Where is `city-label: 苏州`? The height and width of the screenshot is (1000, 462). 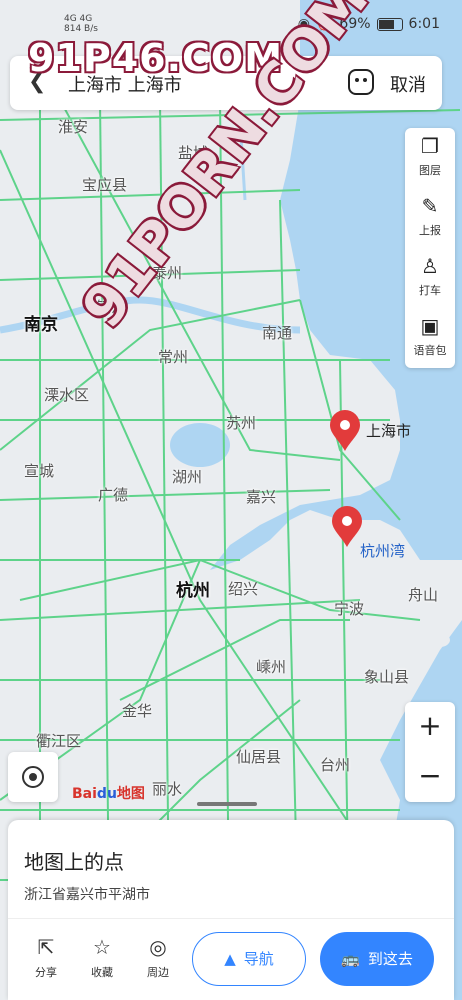 city-label: 苏州 is located at coordinates (241, 422).